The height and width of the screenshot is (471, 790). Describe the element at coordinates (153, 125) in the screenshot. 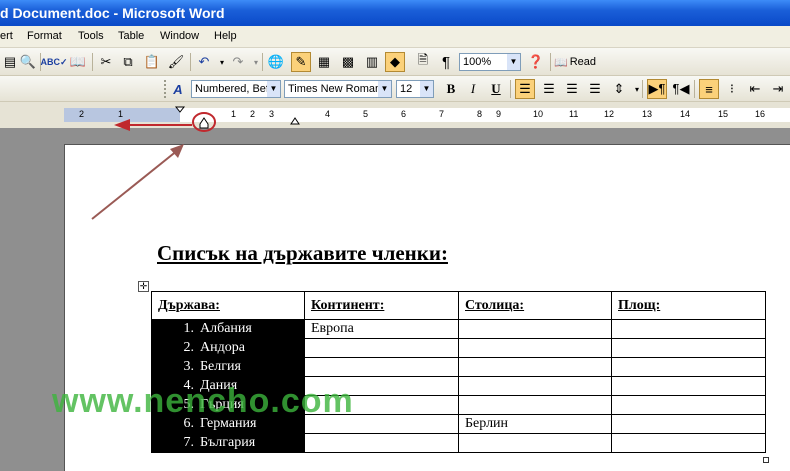

I see `left-arrow` at that location.